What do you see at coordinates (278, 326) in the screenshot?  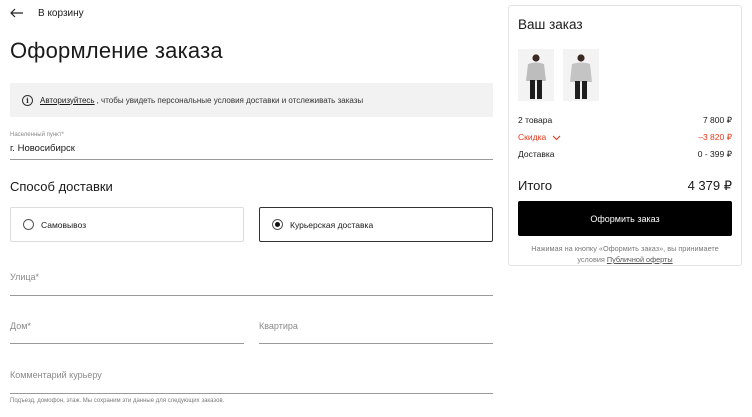 I see `apartment-field-placeholder: Квартира` at bounding box center [278, 326].